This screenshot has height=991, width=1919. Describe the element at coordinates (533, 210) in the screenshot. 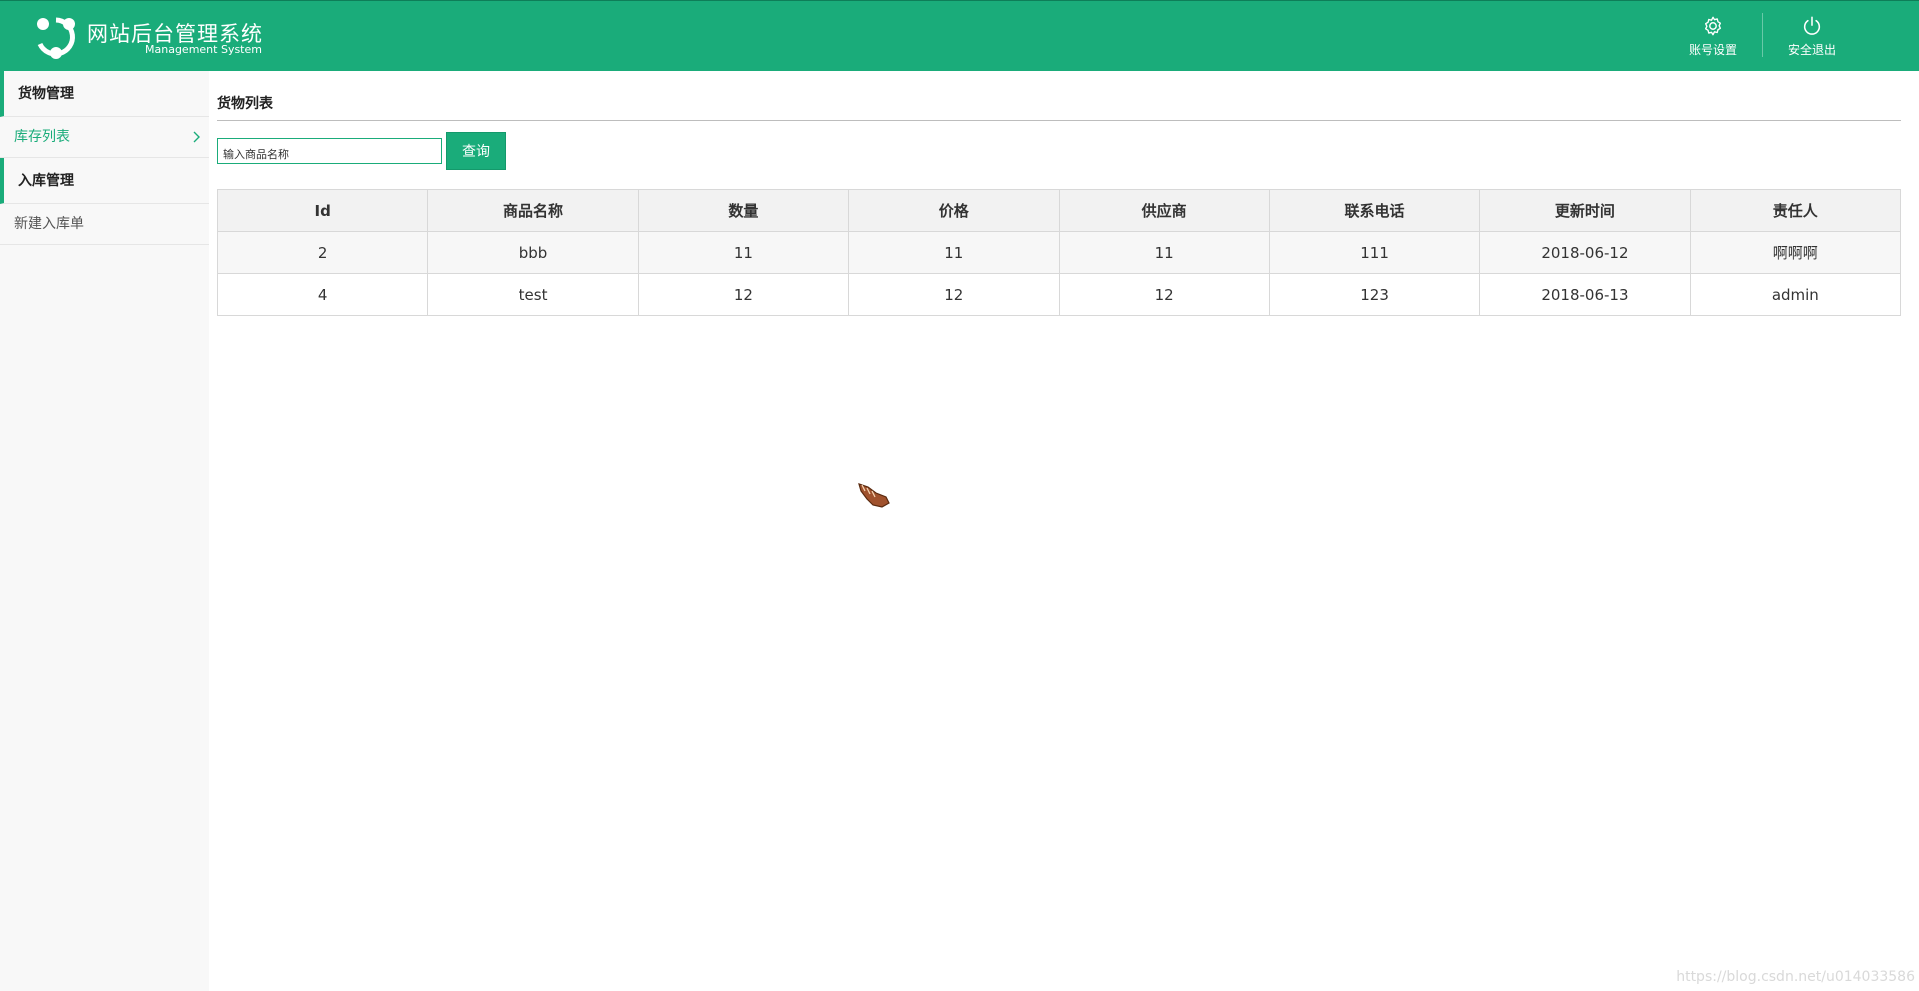

I see `column-header: 商品名称` at that location.